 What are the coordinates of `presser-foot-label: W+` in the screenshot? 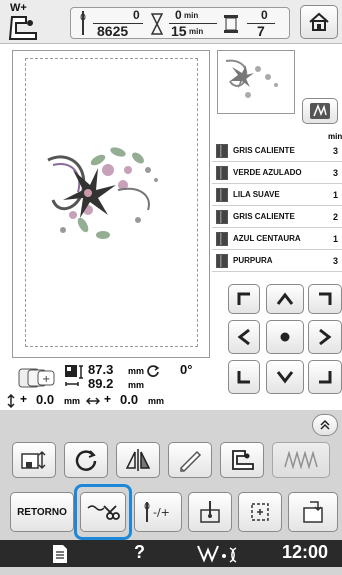 It's located at (18, 8).